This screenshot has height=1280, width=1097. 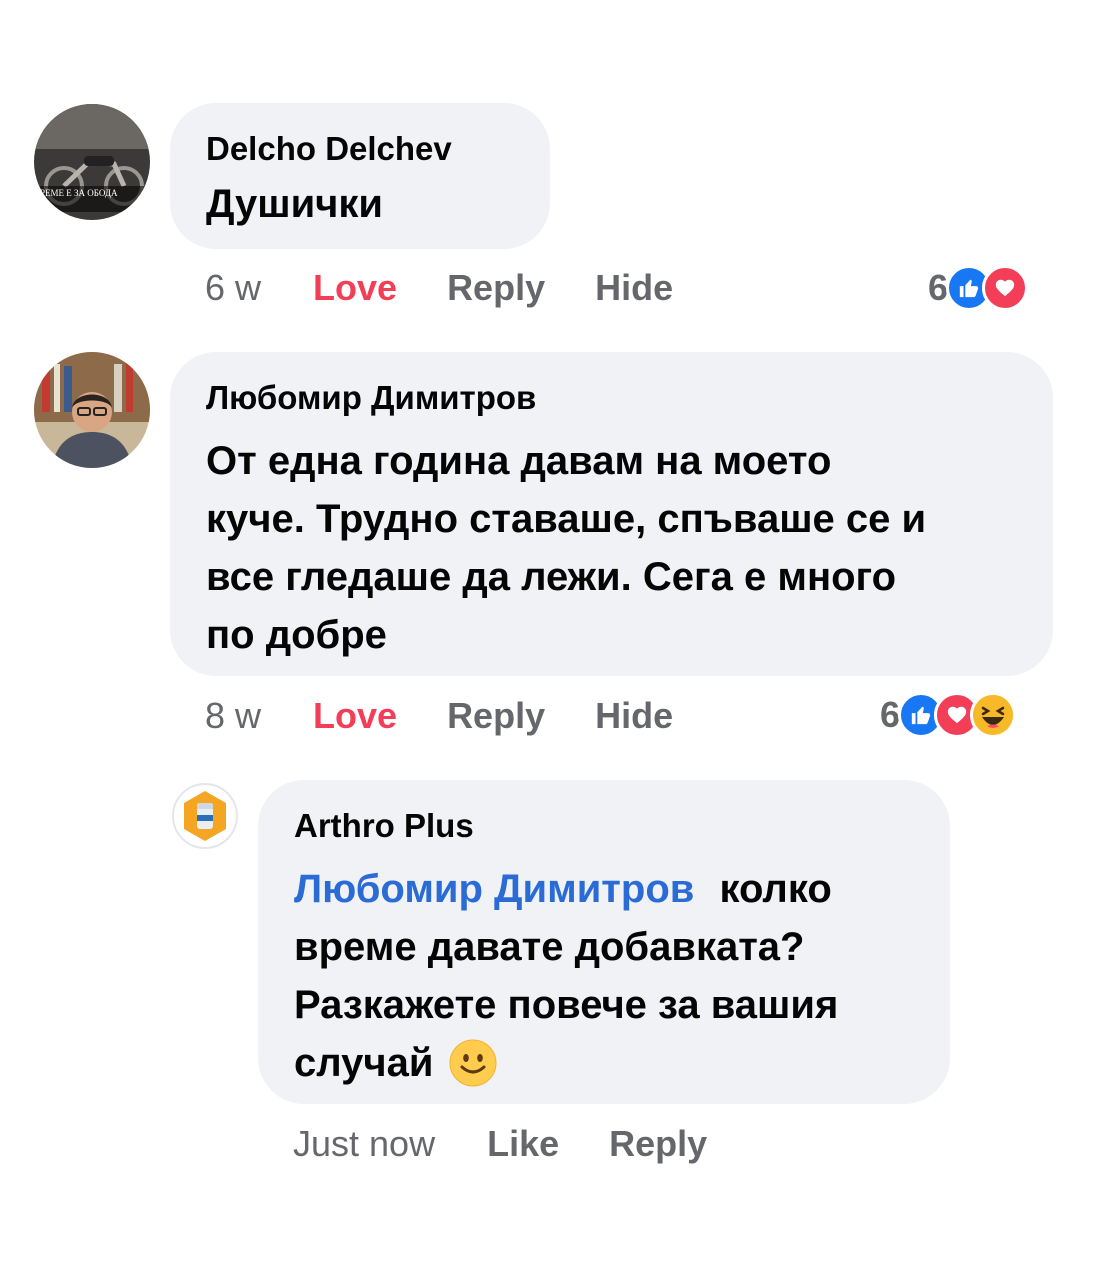 What do you see at coordinates (233, 716) in the screenshot?
I see `comment-time: 8 w` at bounding box center [233, 716].